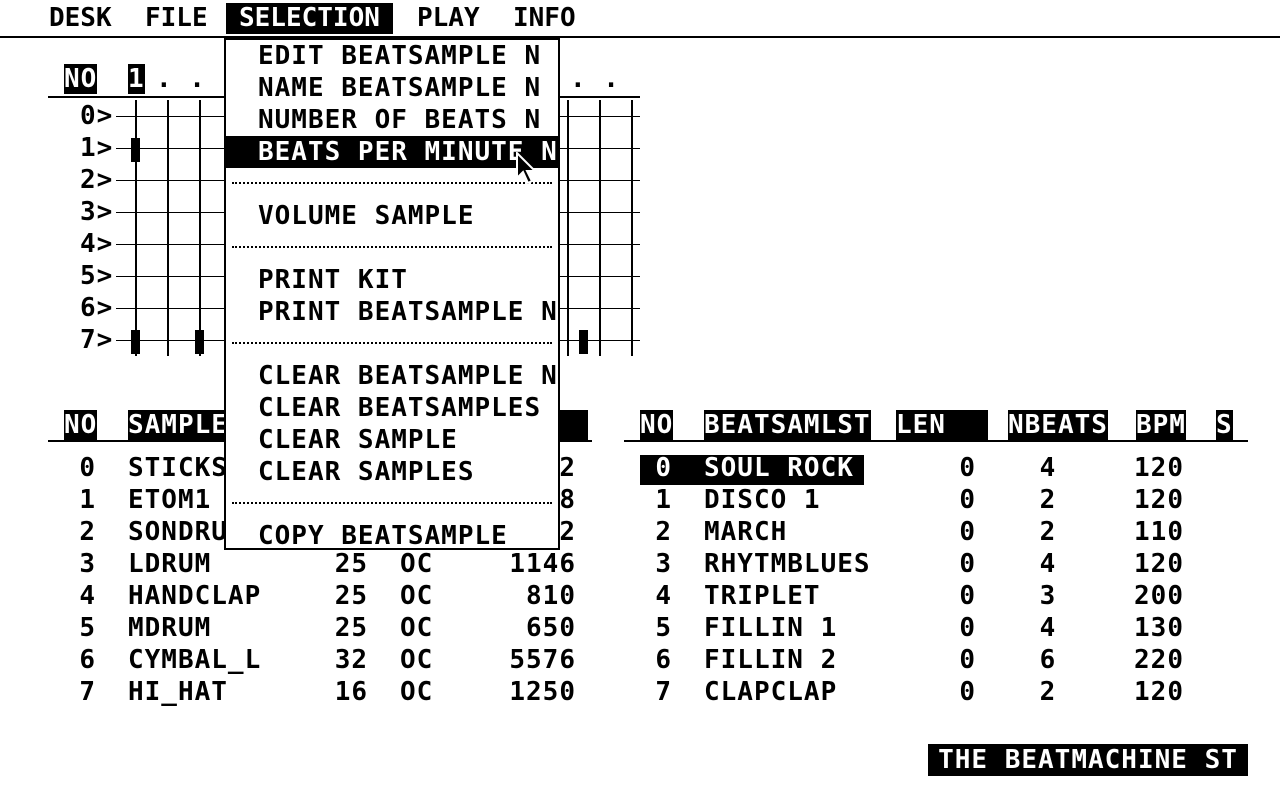 This screenshot has height=800, width=1280. Describe the element at coordinates (656, 468) in the screenshot. I see `beat-no: 0` at that location.